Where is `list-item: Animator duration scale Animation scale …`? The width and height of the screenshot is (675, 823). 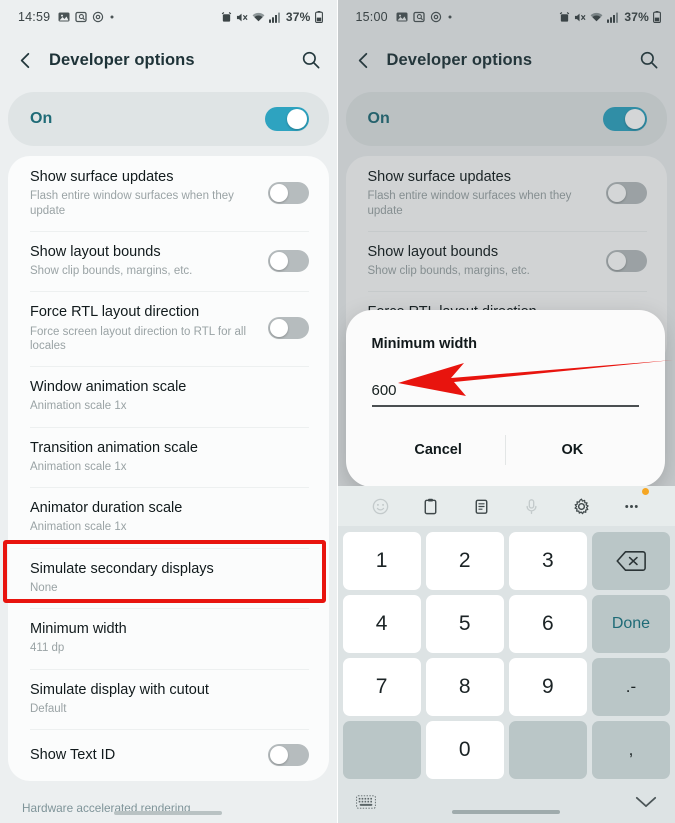
list-item: Animator duration scale Animation scale … is located at coordinates (168, 517).